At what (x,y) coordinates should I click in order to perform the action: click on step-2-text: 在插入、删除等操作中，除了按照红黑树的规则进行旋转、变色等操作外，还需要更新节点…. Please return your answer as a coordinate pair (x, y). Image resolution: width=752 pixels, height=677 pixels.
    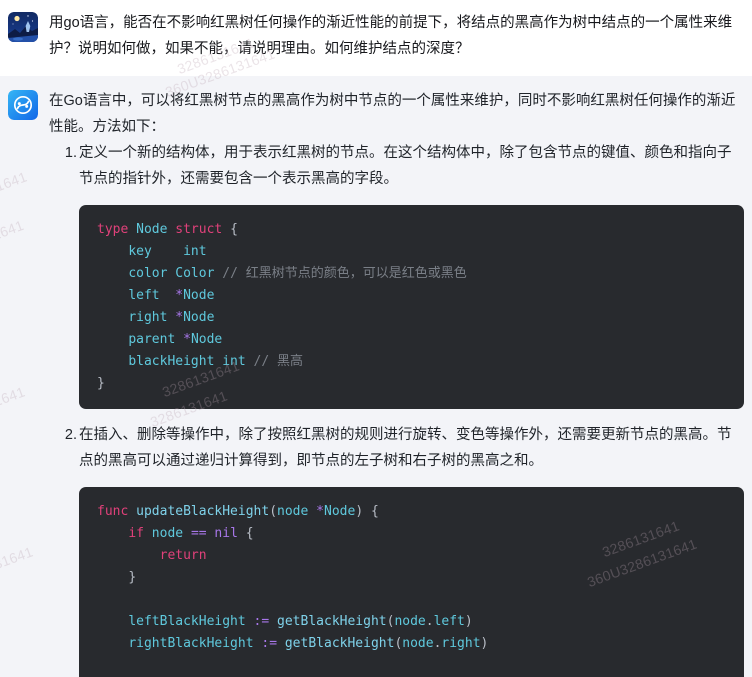
    Looking at the image, I should click on (394, 445).